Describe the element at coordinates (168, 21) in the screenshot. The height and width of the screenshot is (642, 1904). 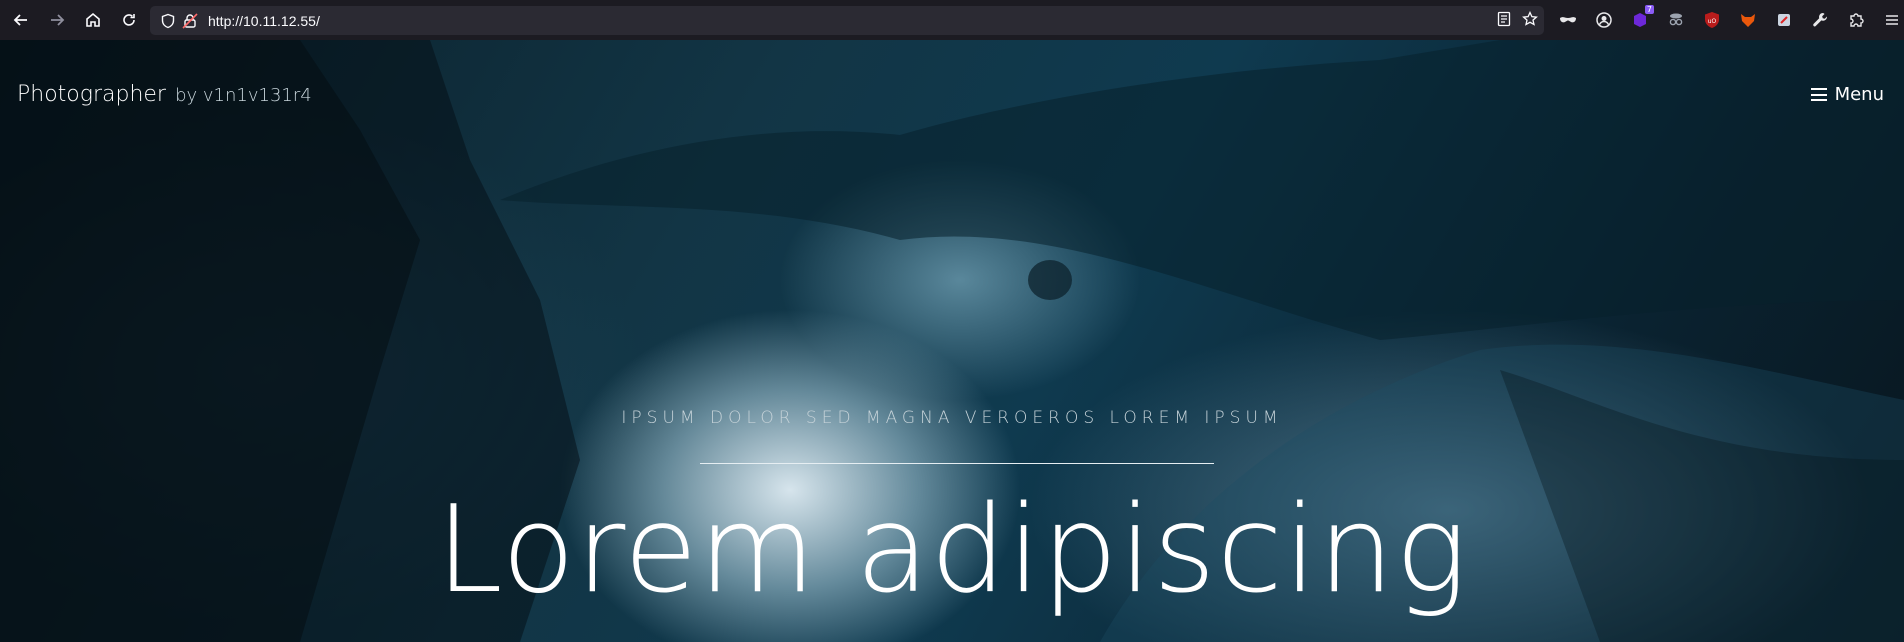
I see `tracking-shield-icon` at that location.